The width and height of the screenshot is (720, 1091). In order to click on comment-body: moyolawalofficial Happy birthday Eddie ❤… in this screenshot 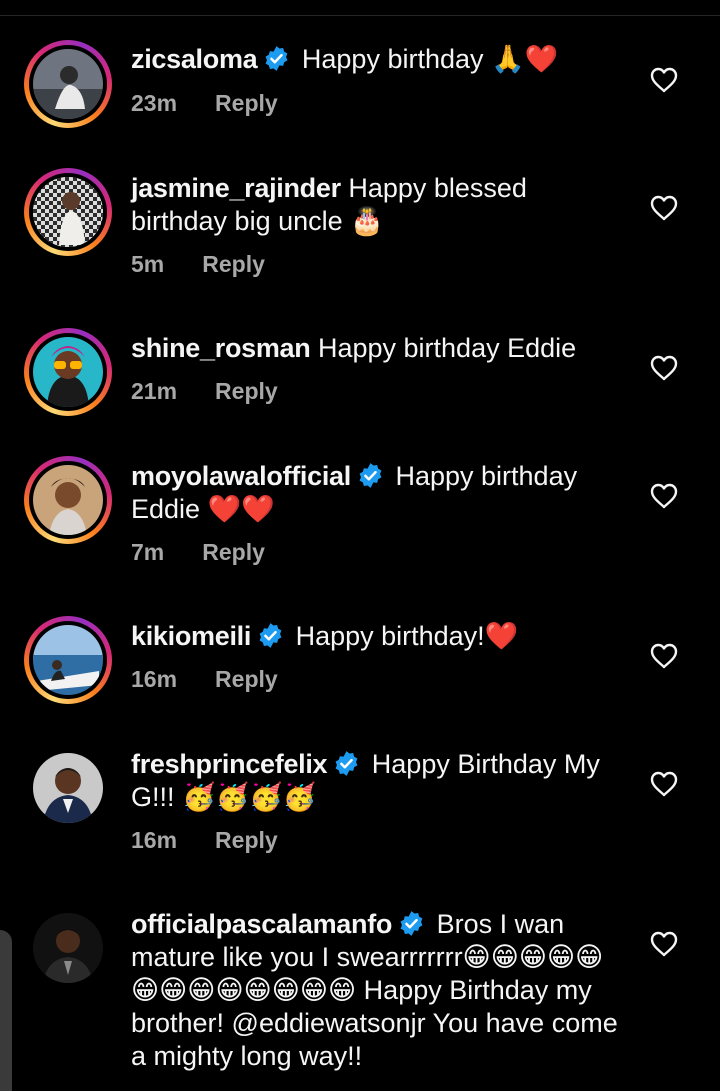, I will do `click(376, 493)`.